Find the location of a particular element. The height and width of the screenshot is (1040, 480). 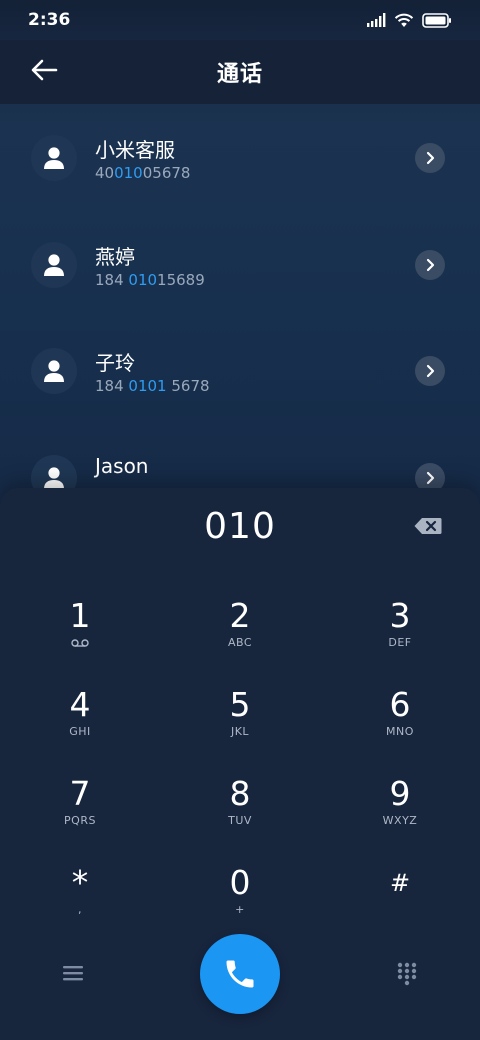

status-time: 2:36 is located at coordinates (49, 20).